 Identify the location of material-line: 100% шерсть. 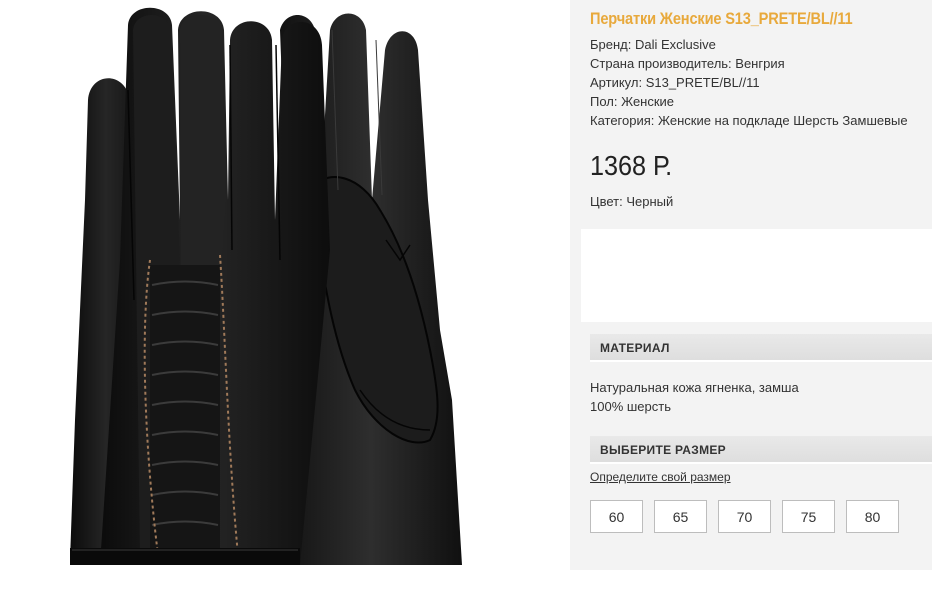
(630, 406).